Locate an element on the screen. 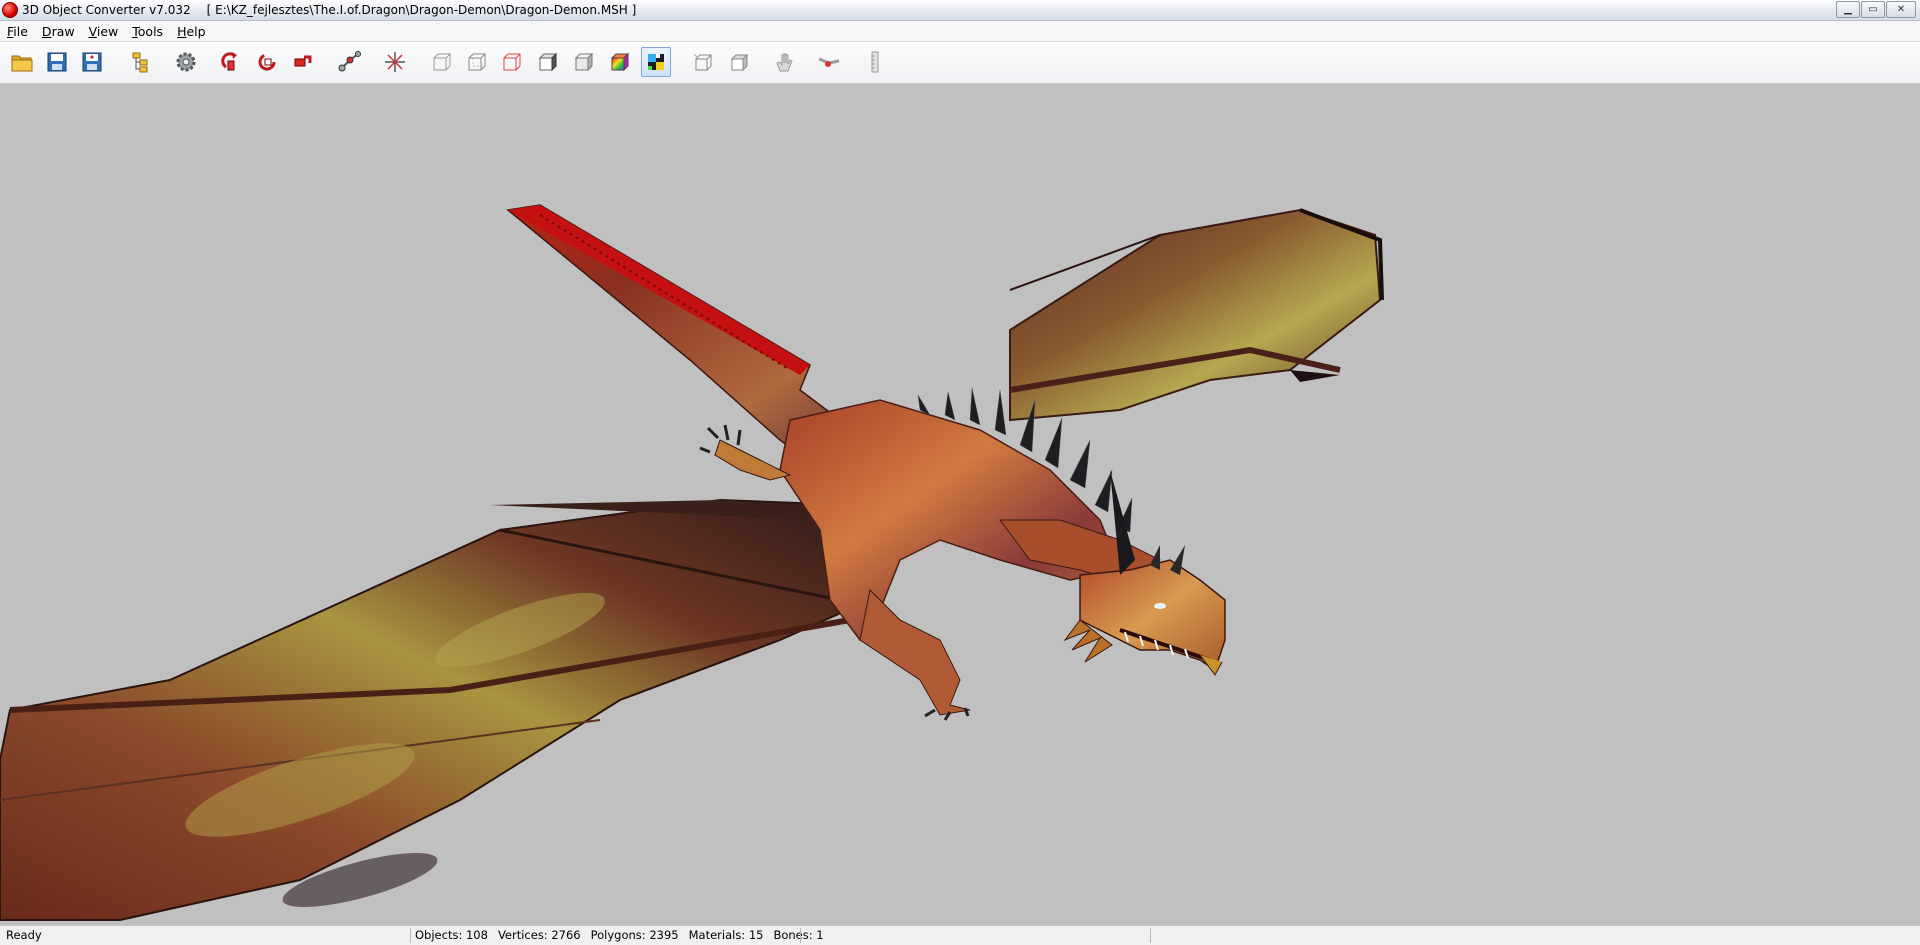 This screenshot has height=945, width=1920. backface-button is located at coordinates (739, 62).